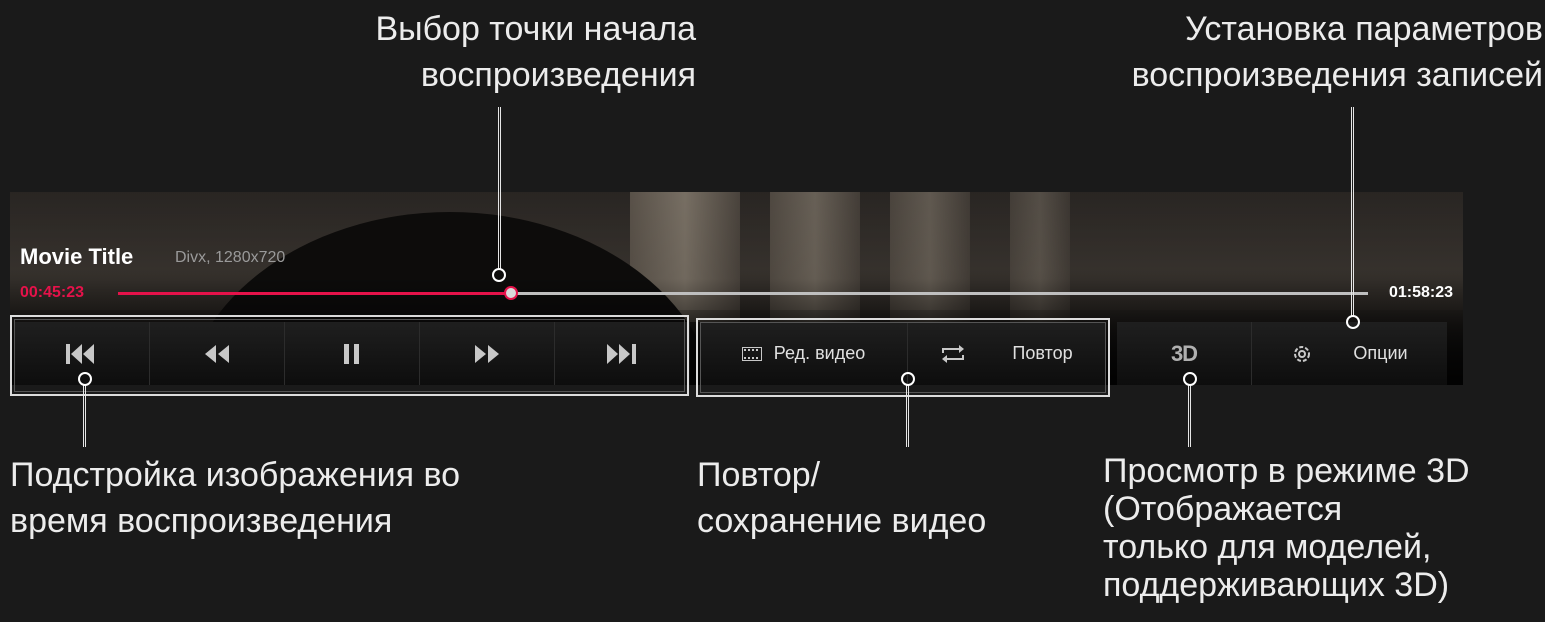 The height and width of the screenshot is (622, 1545). Describe the element at coordinates (1286, 471) in the screenshot. I see `callout-3d-line1: Просмотр в режиме 3D` at that location.